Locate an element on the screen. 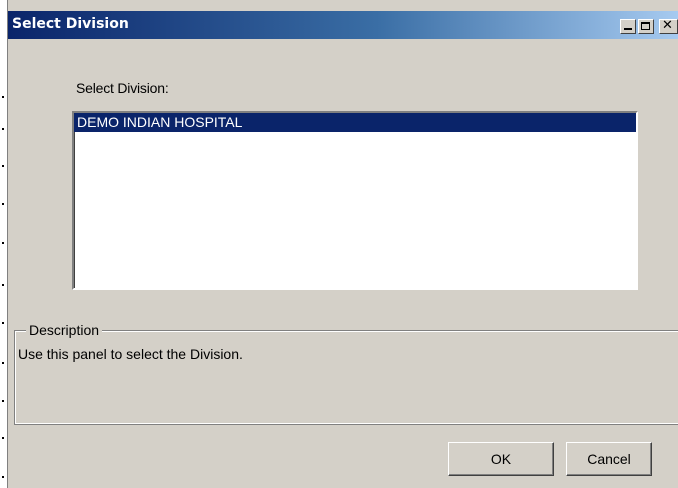  maximize-icon is located at coordinates (645, 26).